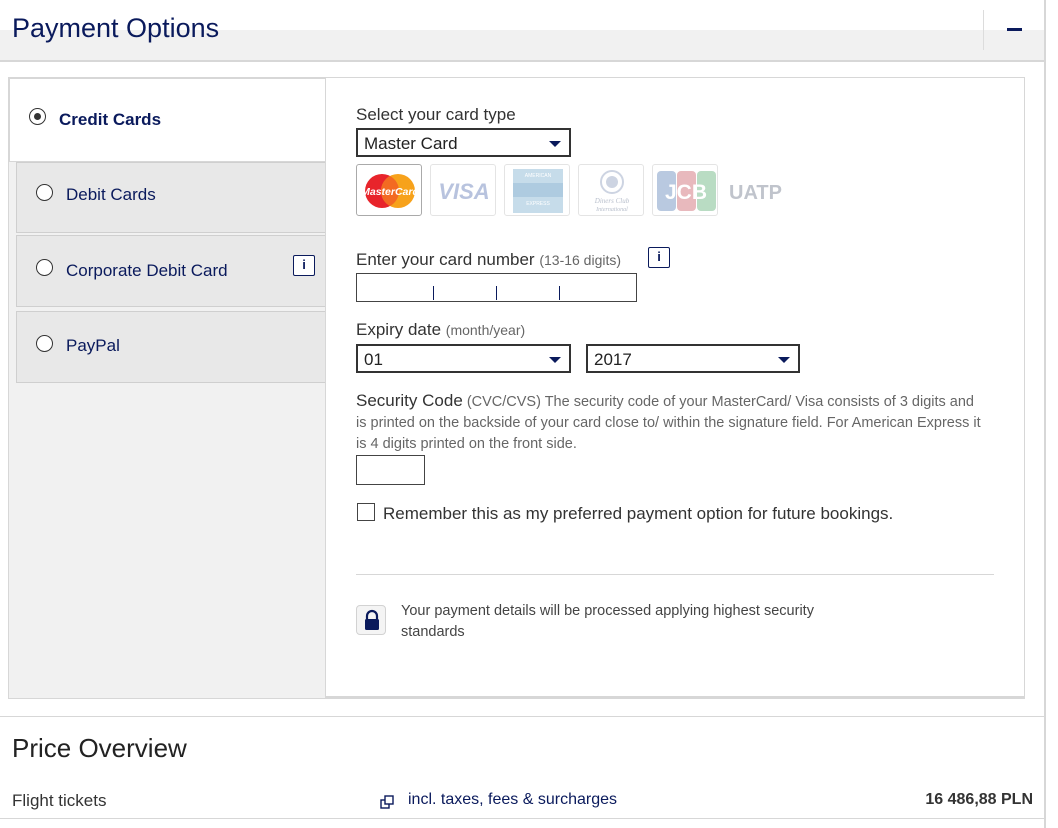 This screenshot has width=1058, height=828. Describe the element at coordinates (59, 800) in the screenshot. I see `flight-tickets-label: Flight tickets` at that location.